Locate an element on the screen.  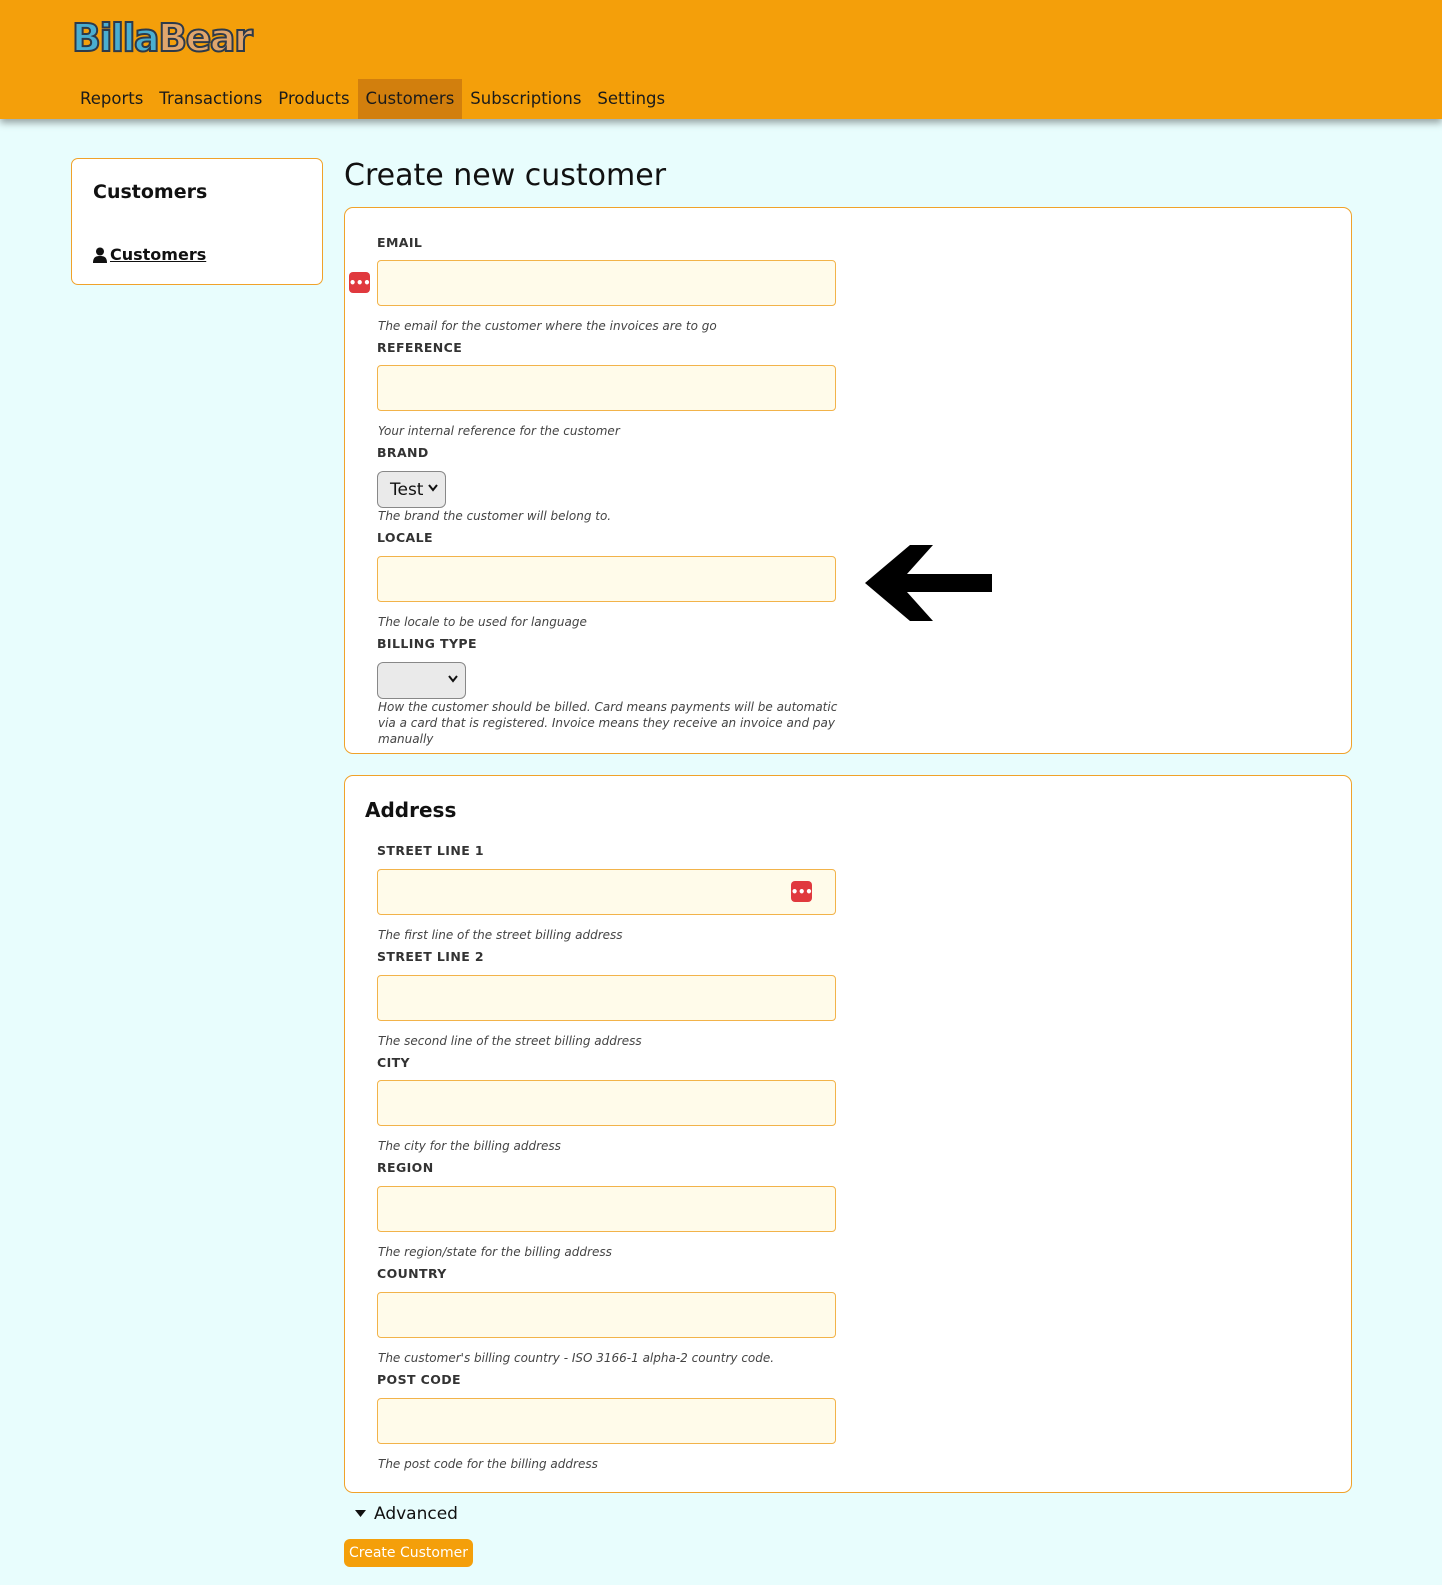
country-label: COUNTRY is located at coordinates (412, 1273).